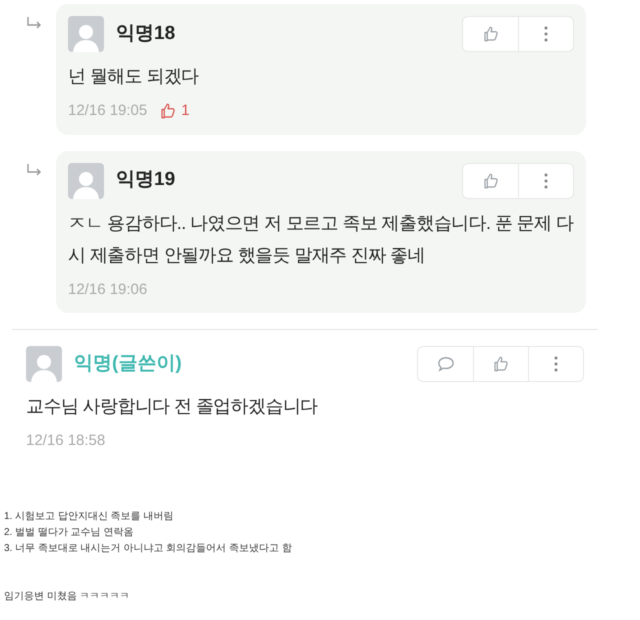 The height and width of the screenshot is (620, 640). Describe the element at coordinates (134, 76) in the screenshot. I see `comment-text: 넌 뭘해도 되겠다` at that location.